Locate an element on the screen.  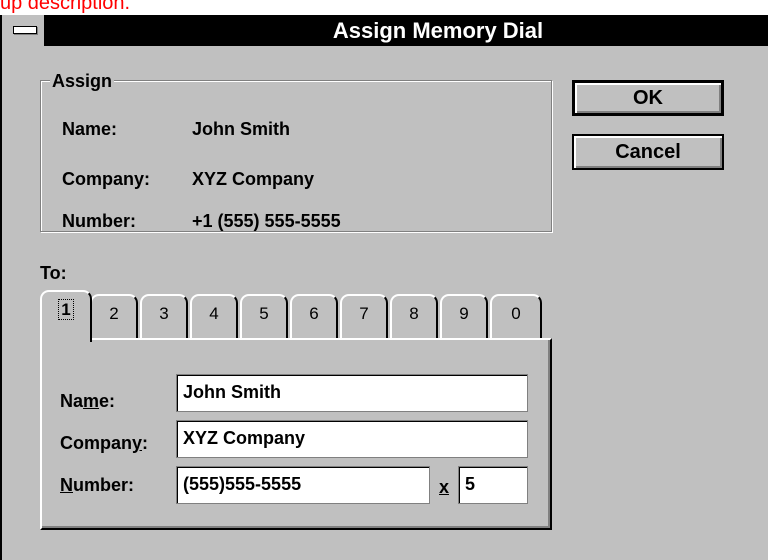
tab-label: 1 is located at coordinates (66, 309).